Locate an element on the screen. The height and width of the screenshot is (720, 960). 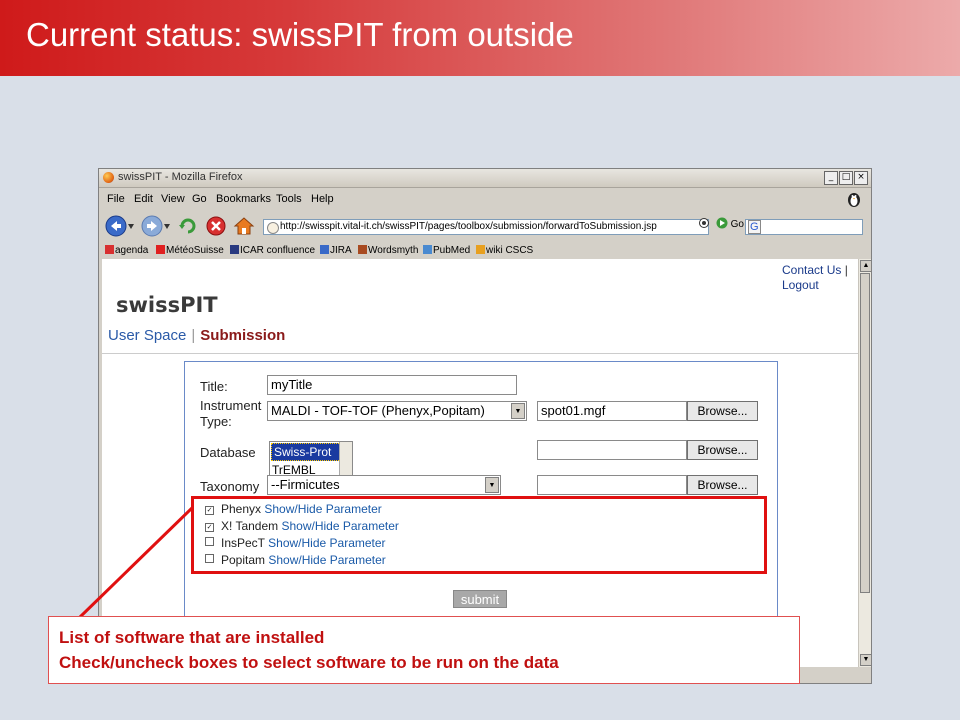
go-arrow-icon is located at coordinates (722, 223).